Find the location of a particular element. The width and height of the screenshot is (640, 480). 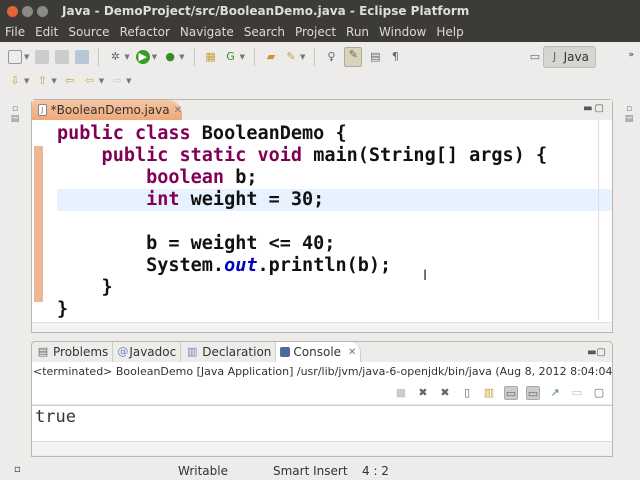

new-icon is located at coordinates (15, 57).